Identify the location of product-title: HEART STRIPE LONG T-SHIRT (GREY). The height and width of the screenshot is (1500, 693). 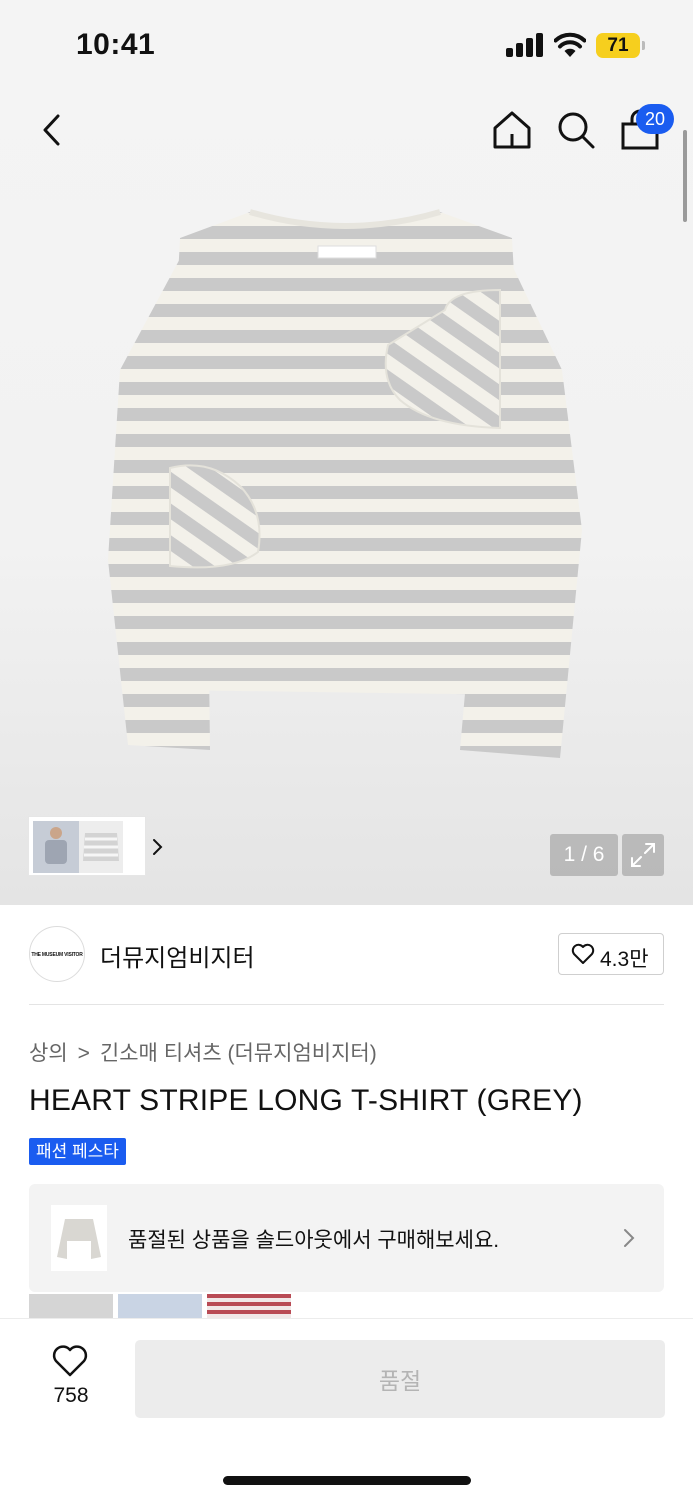
(306, 1100).